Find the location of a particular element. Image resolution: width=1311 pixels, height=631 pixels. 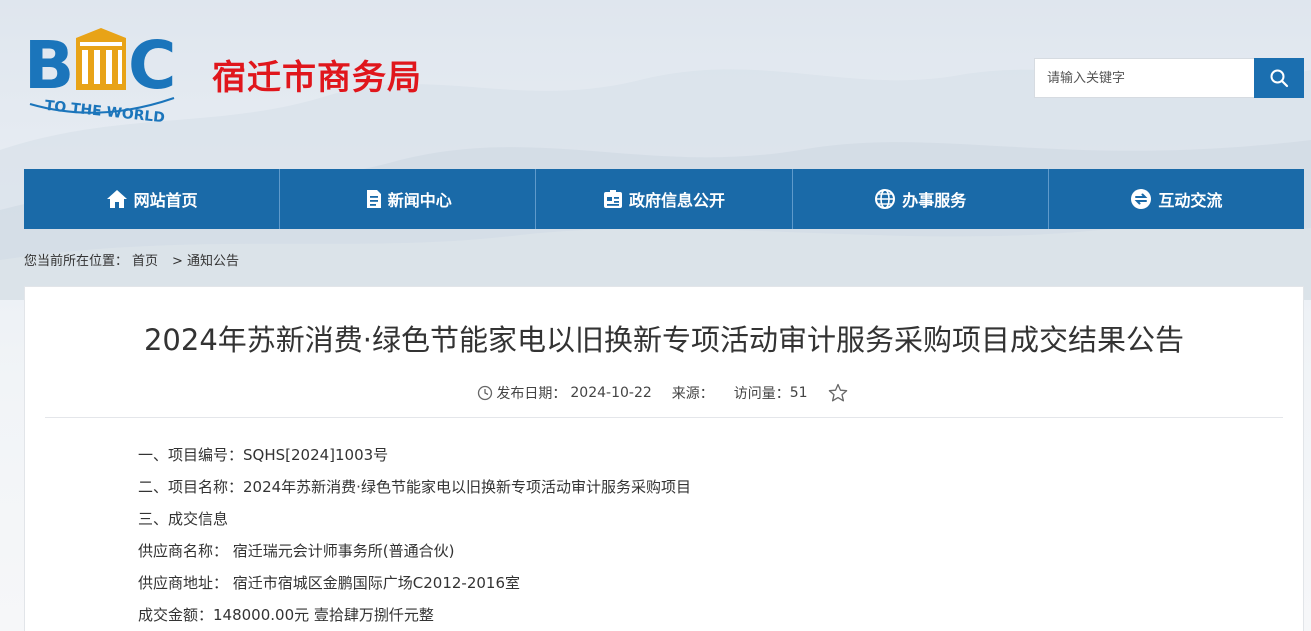

search-icon is located at coordinates (1279, 78).